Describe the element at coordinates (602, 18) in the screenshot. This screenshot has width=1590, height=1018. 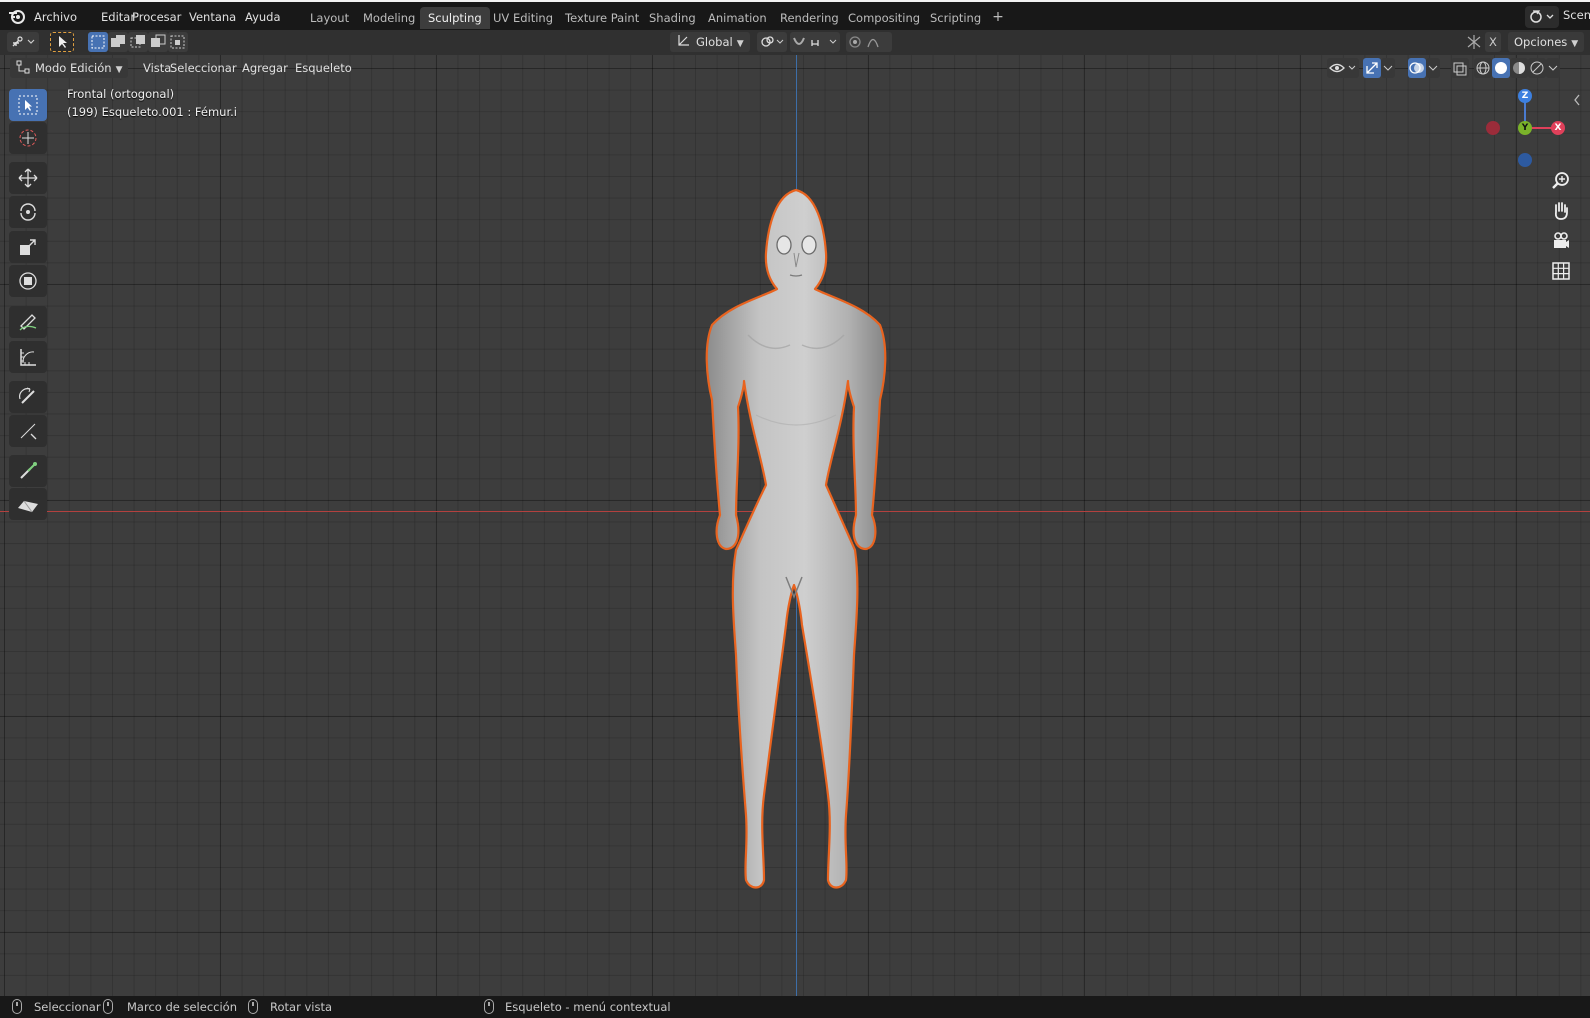
I see `tab-texture-paint: Texture Paint` at that location.